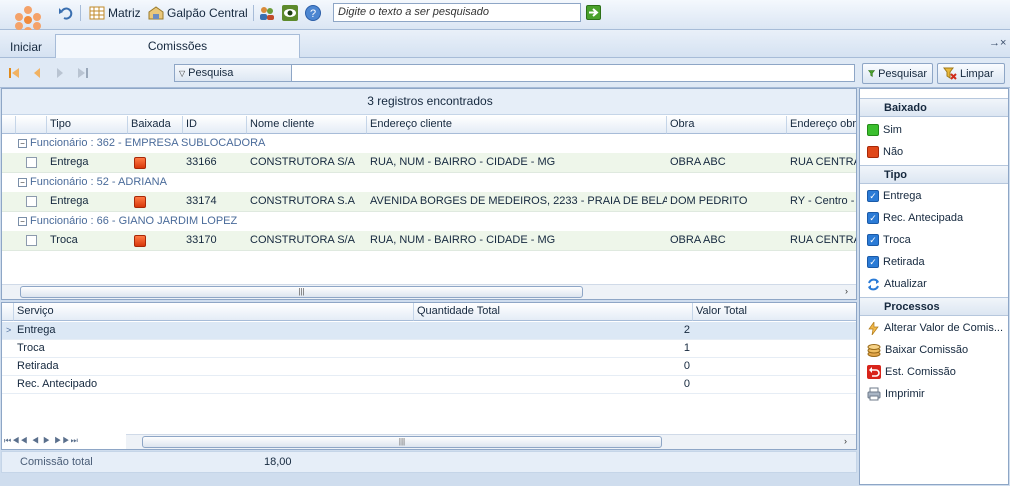 The width and height of the screenshot is (1010, 486). Describe the element at coordinates (148, 143) in the screenshot. I see `group-label: Funcionário : 362 - EMPRESA SUBLOCADORA` at that location.